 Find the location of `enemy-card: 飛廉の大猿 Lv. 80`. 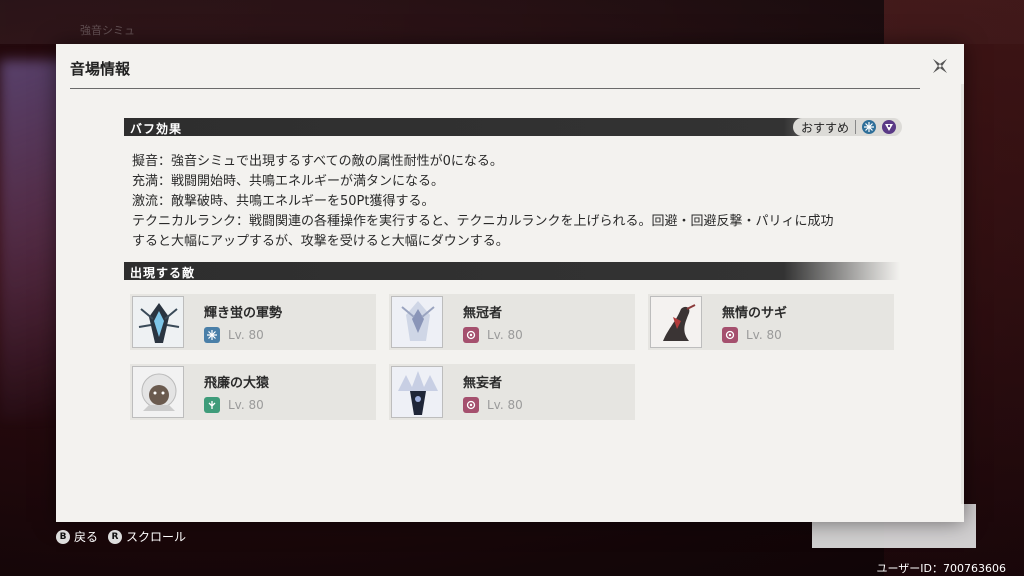

enemy-card: 飛廉の大猿 Lv. 80 is located at coordinates (253, 392).